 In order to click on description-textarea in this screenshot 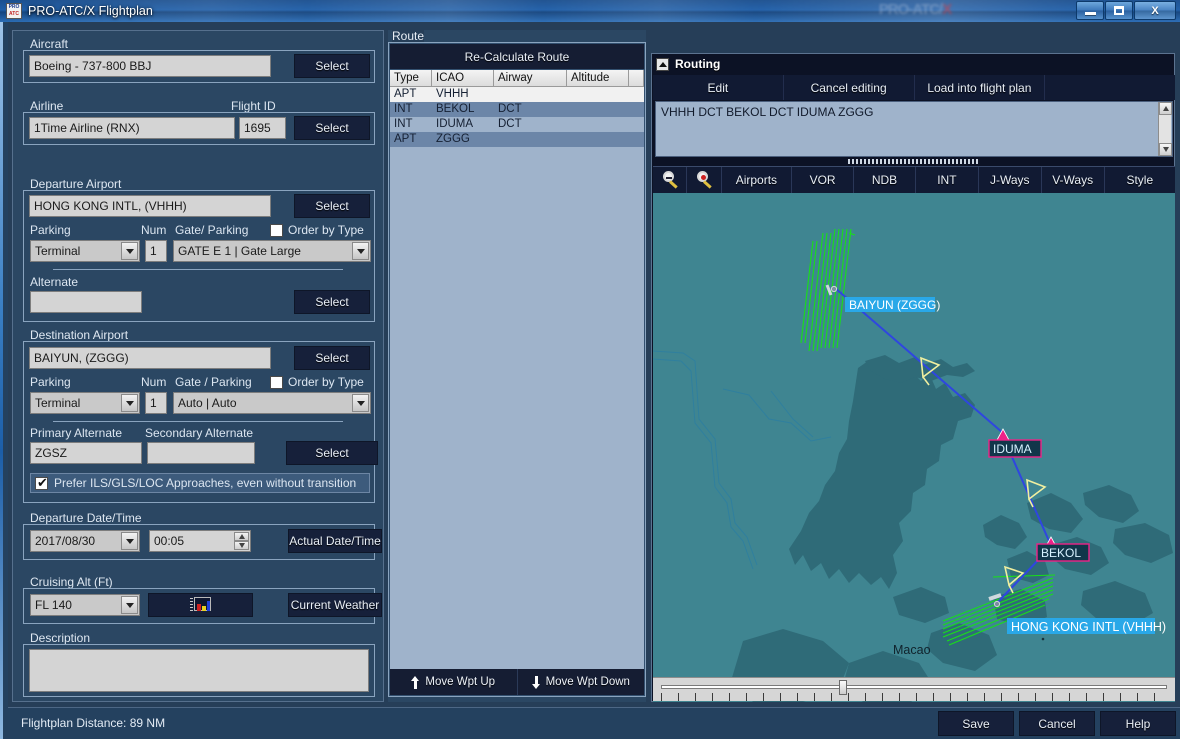, I will do `click(199, 670)`.